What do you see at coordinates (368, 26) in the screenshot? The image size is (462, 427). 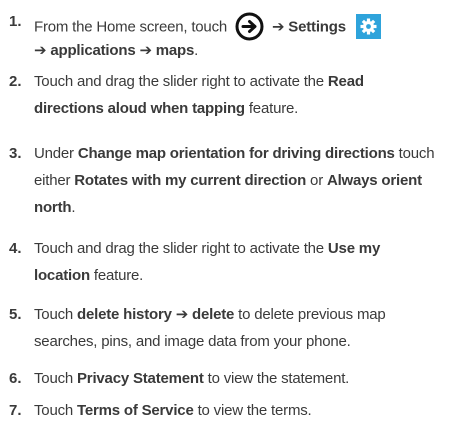 I see `settings-gear-icon` at bounding box center [368, 26].